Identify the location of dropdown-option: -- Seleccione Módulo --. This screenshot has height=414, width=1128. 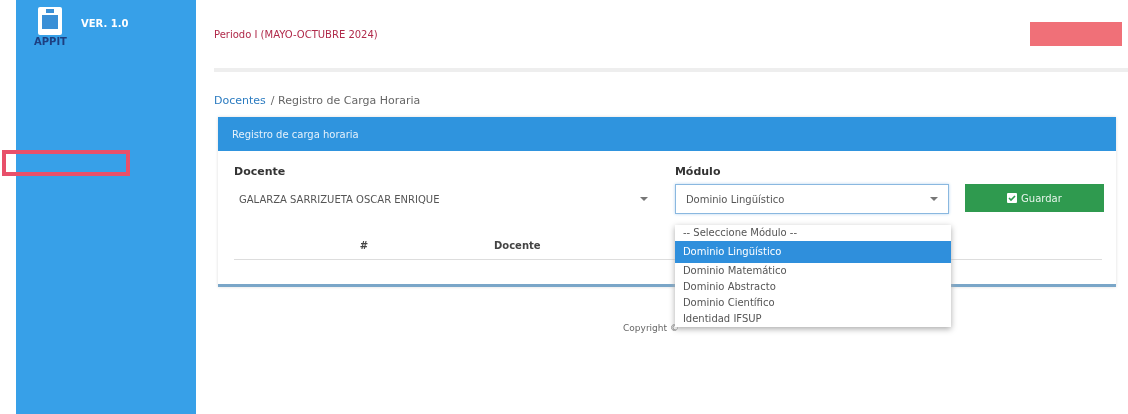
(812, 233).